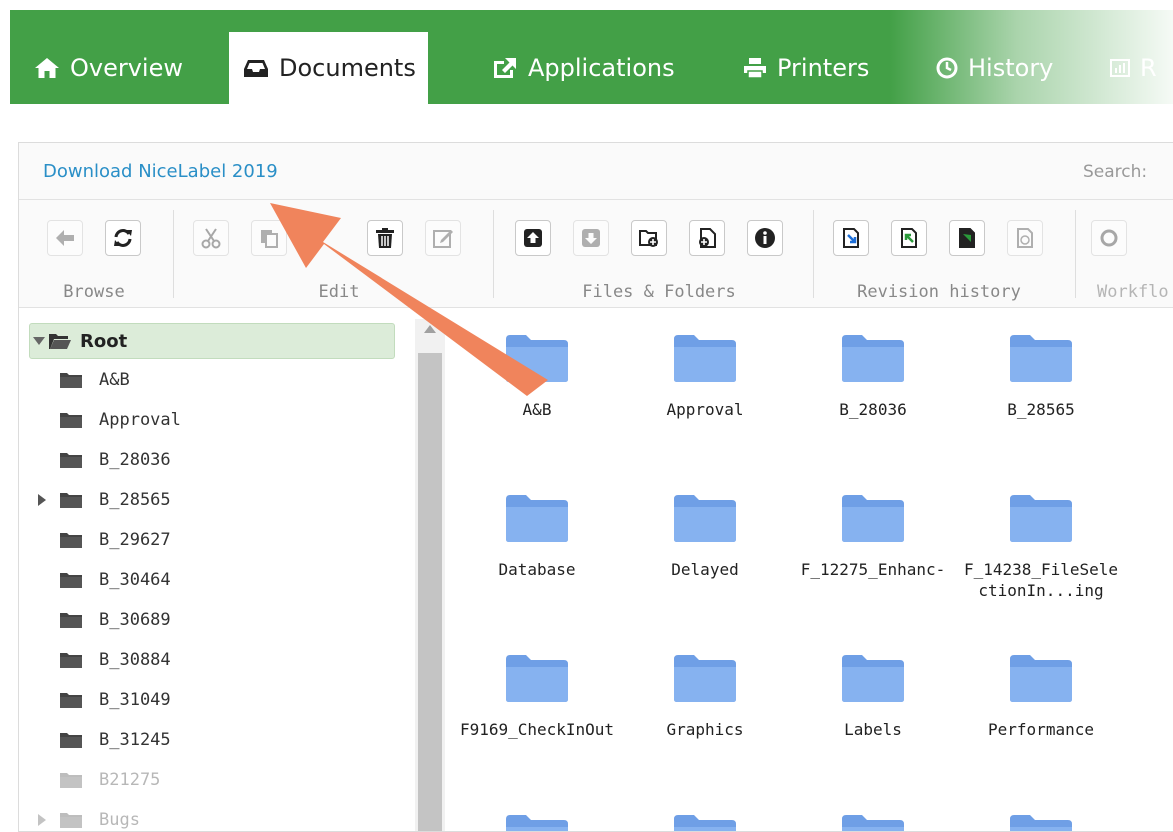 This screenshot has width=1173, height=832. I want to click on new-folder-icon, so click(648, 238).